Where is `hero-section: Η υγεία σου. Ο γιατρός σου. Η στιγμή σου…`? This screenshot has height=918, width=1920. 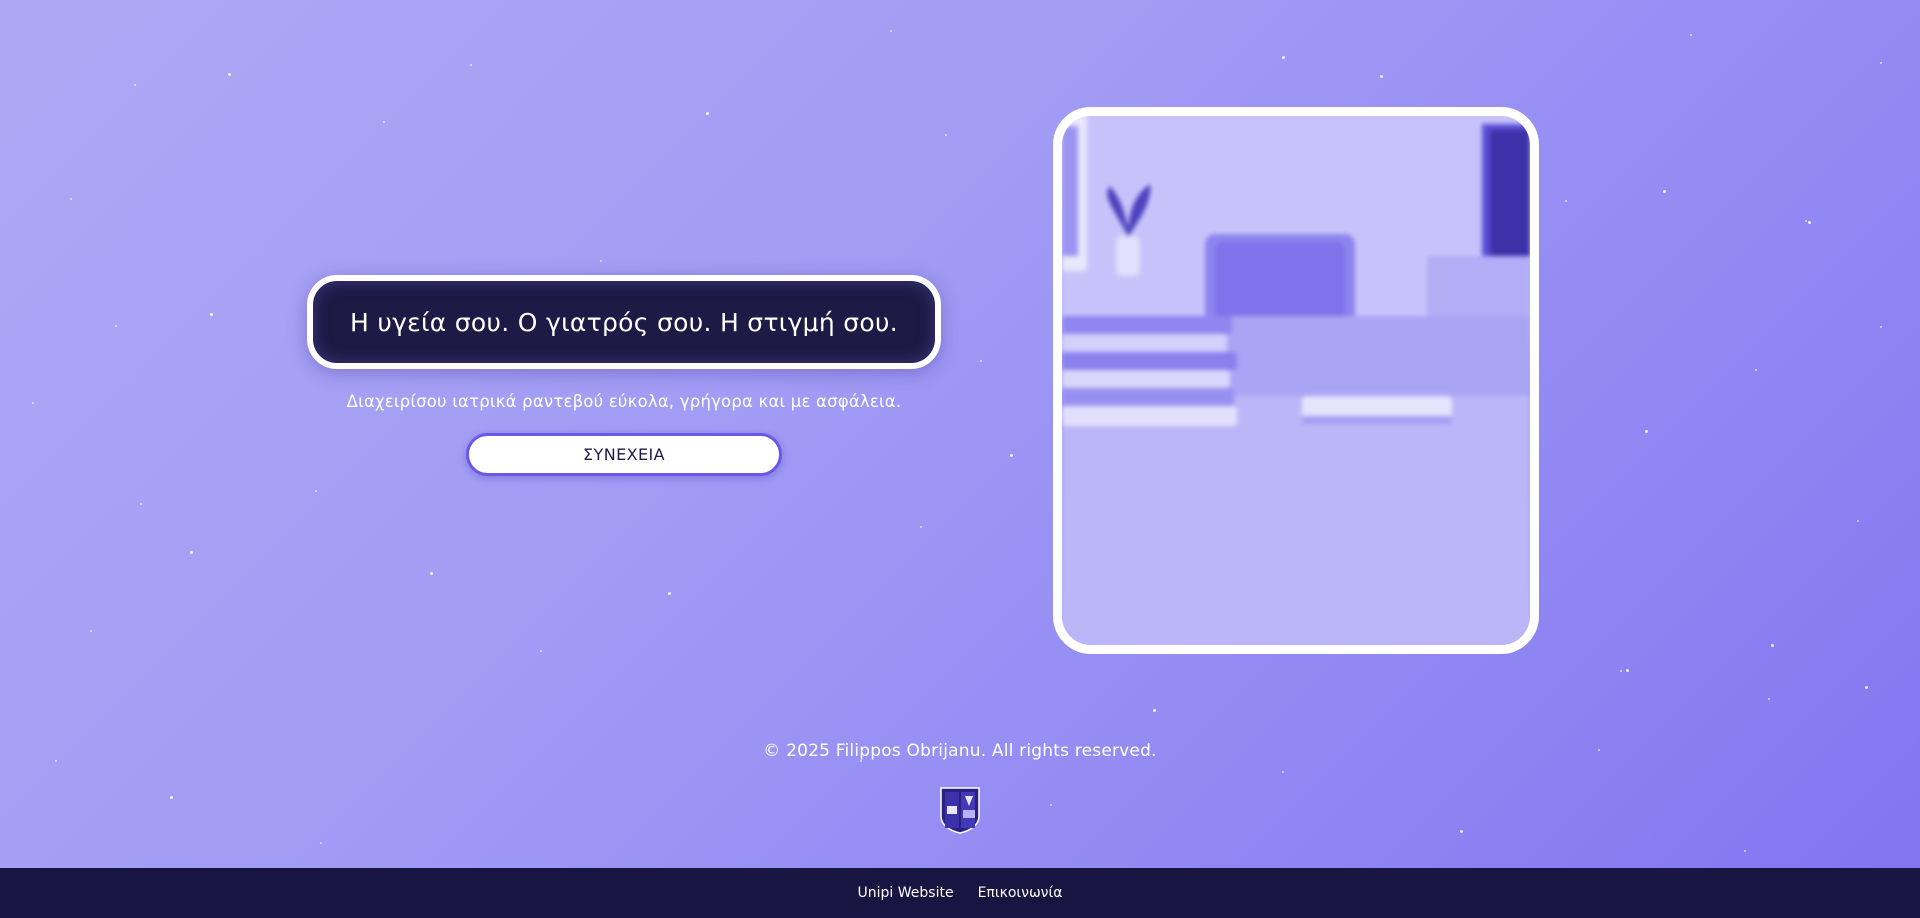
hero-section: Η υγεία σου. Ο γιατρός σου. Η στιγμή σου… is located at coordinates (624, 375).